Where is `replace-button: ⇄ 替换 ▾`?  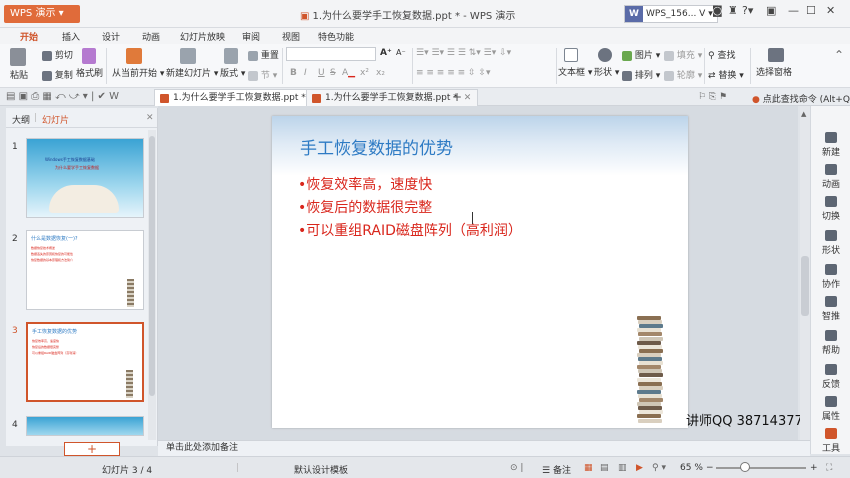 replace-button: ⇄ 替换 ▾ is located at coordinates (726, 74).